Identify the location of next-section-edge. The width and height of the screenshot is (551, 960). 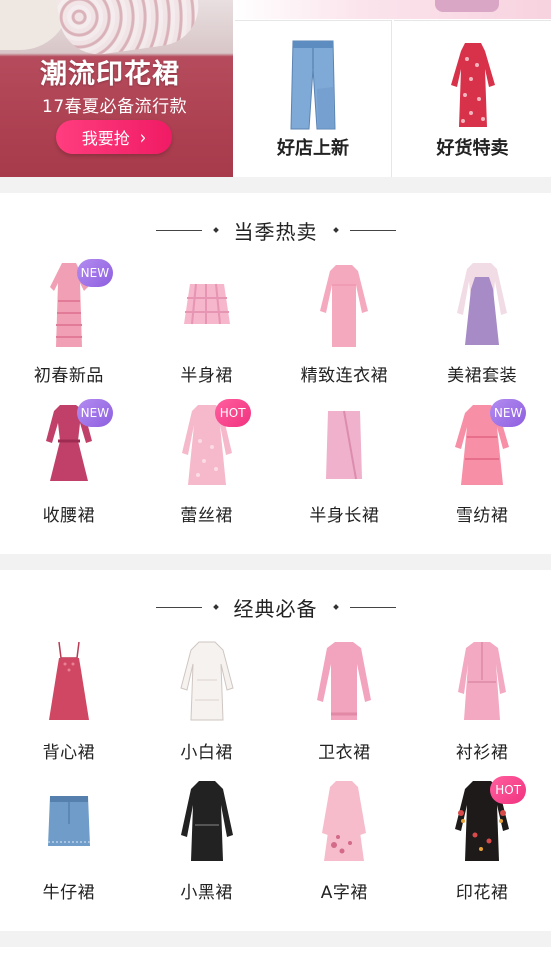
(275, 953).